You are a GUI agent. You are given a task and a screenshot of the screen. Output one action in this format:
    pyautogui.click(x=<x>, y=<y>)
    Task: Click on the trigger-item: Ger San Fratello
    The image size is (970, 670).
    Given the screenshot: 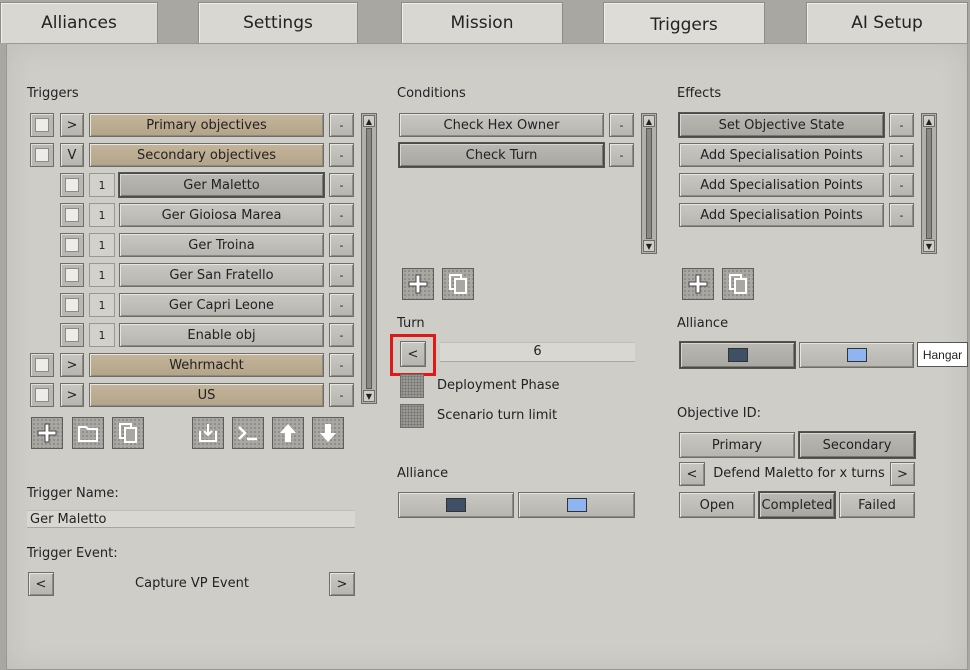 What is the action you would take?
    pyautogui.click(x=221, y=275)
    